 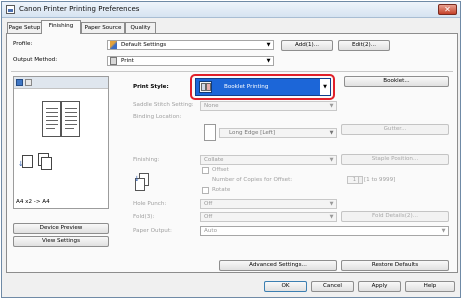 I want to click on preview-toolbar, so click(x=61, y=83).